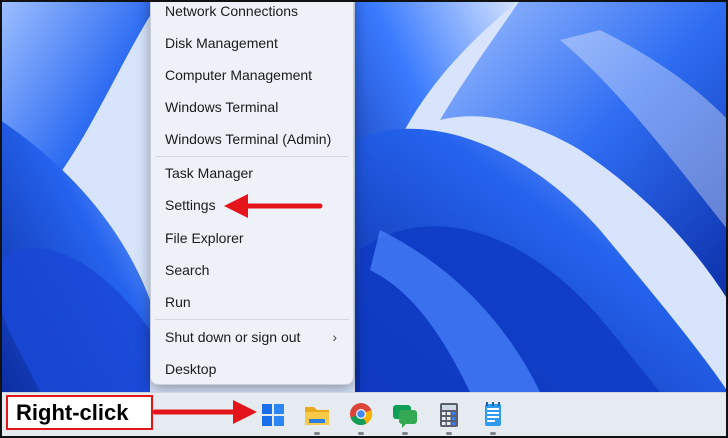  Describe the element at coordinates (253, 270) in the screenshot. I see `menu-item-search: Search` at that location.